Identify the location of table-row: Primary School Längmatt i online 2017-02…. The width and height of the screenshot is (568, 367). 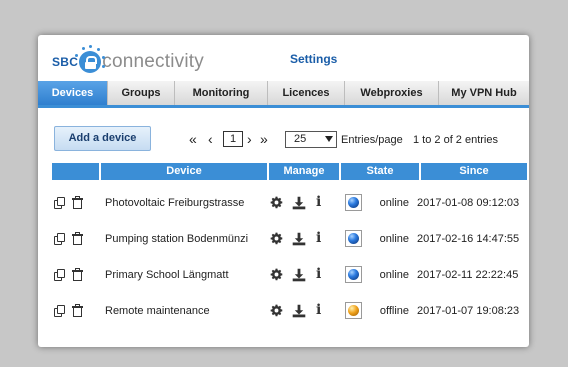
(283, 275).